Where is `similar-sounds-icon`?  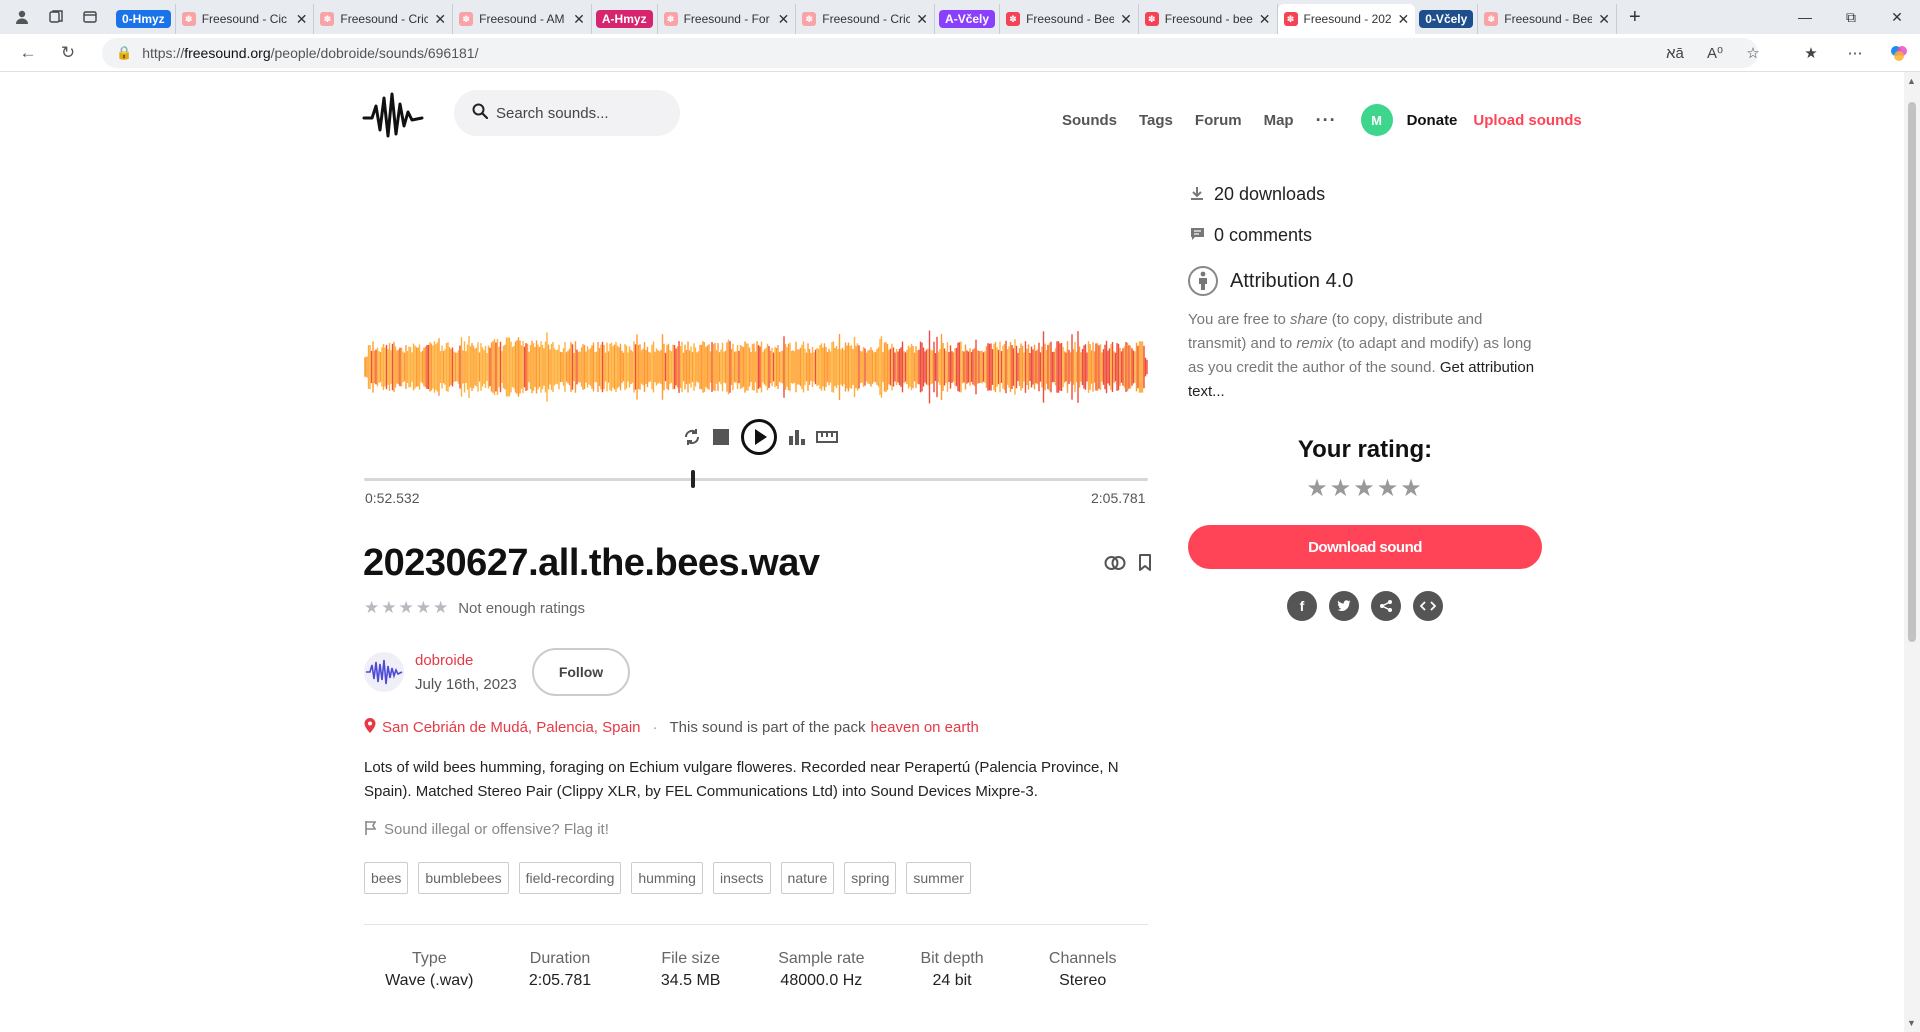
similar-sounds-icon is located at coordinates (1115, 565).